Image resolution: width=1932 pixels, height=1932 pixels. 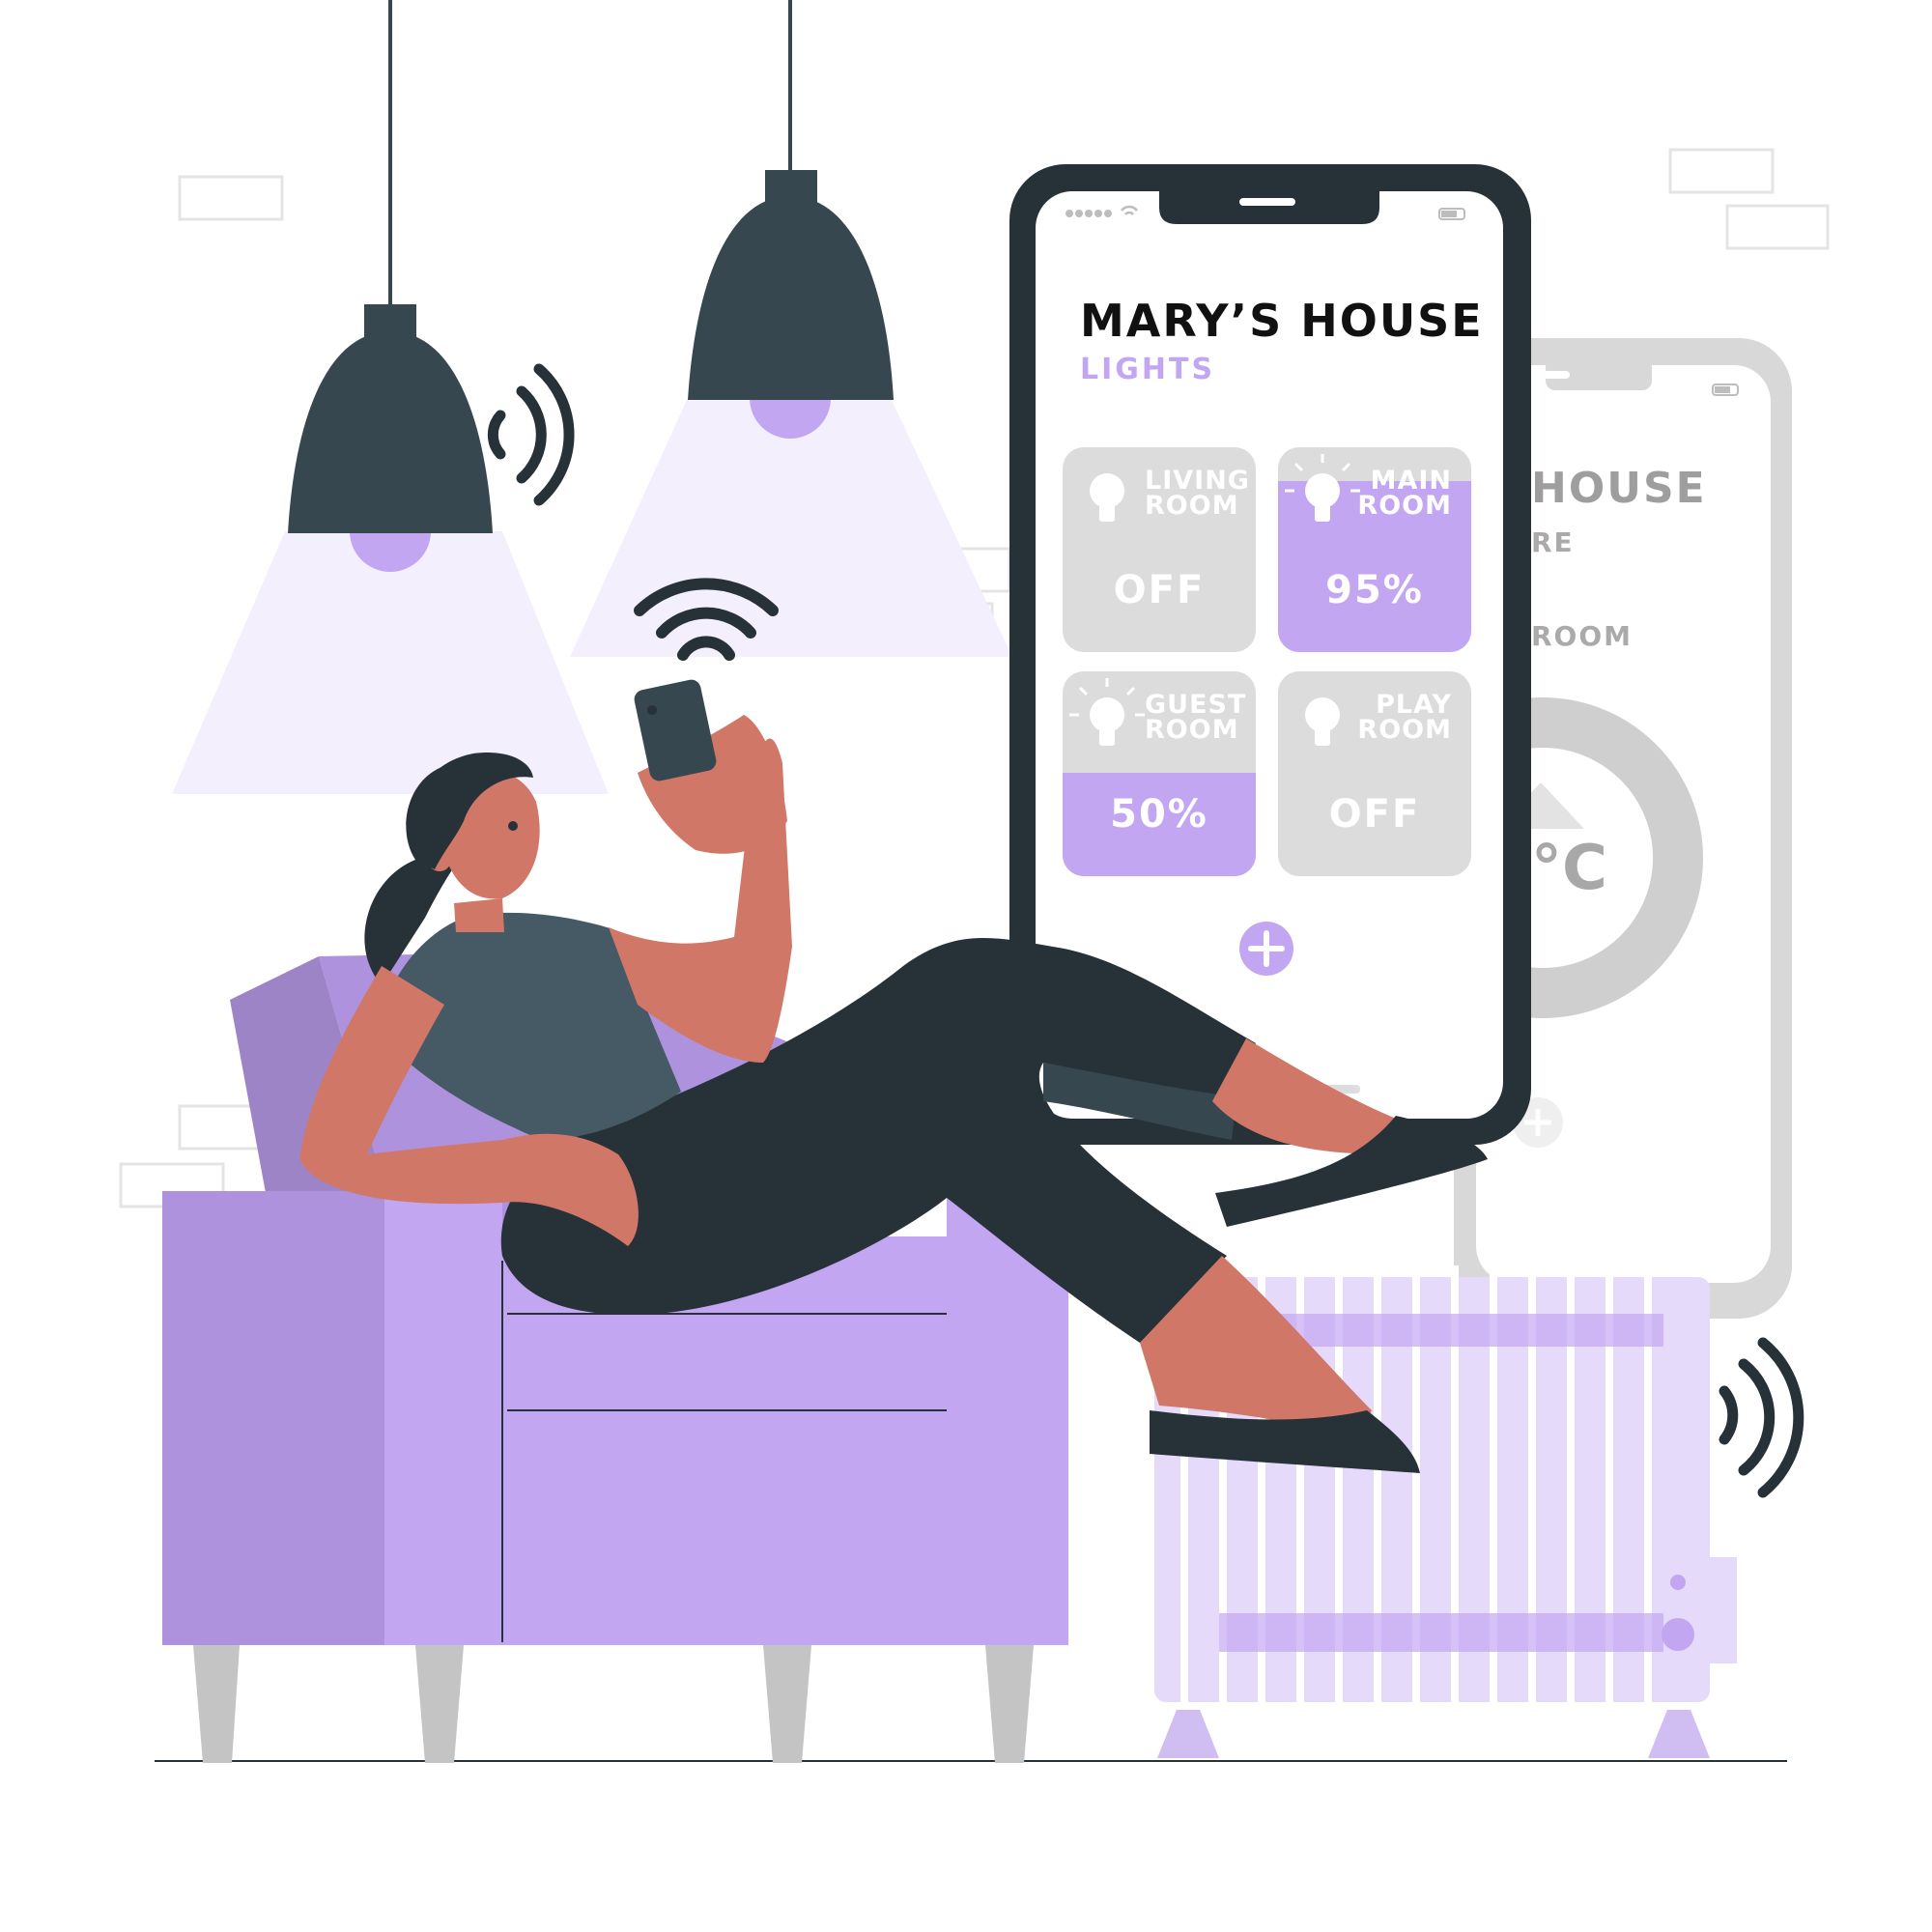 What do you see at coordinates (1374, 590) in the screenshot?
I see `tile-main-room-value: 95%` at bounding box center [1374, 590].